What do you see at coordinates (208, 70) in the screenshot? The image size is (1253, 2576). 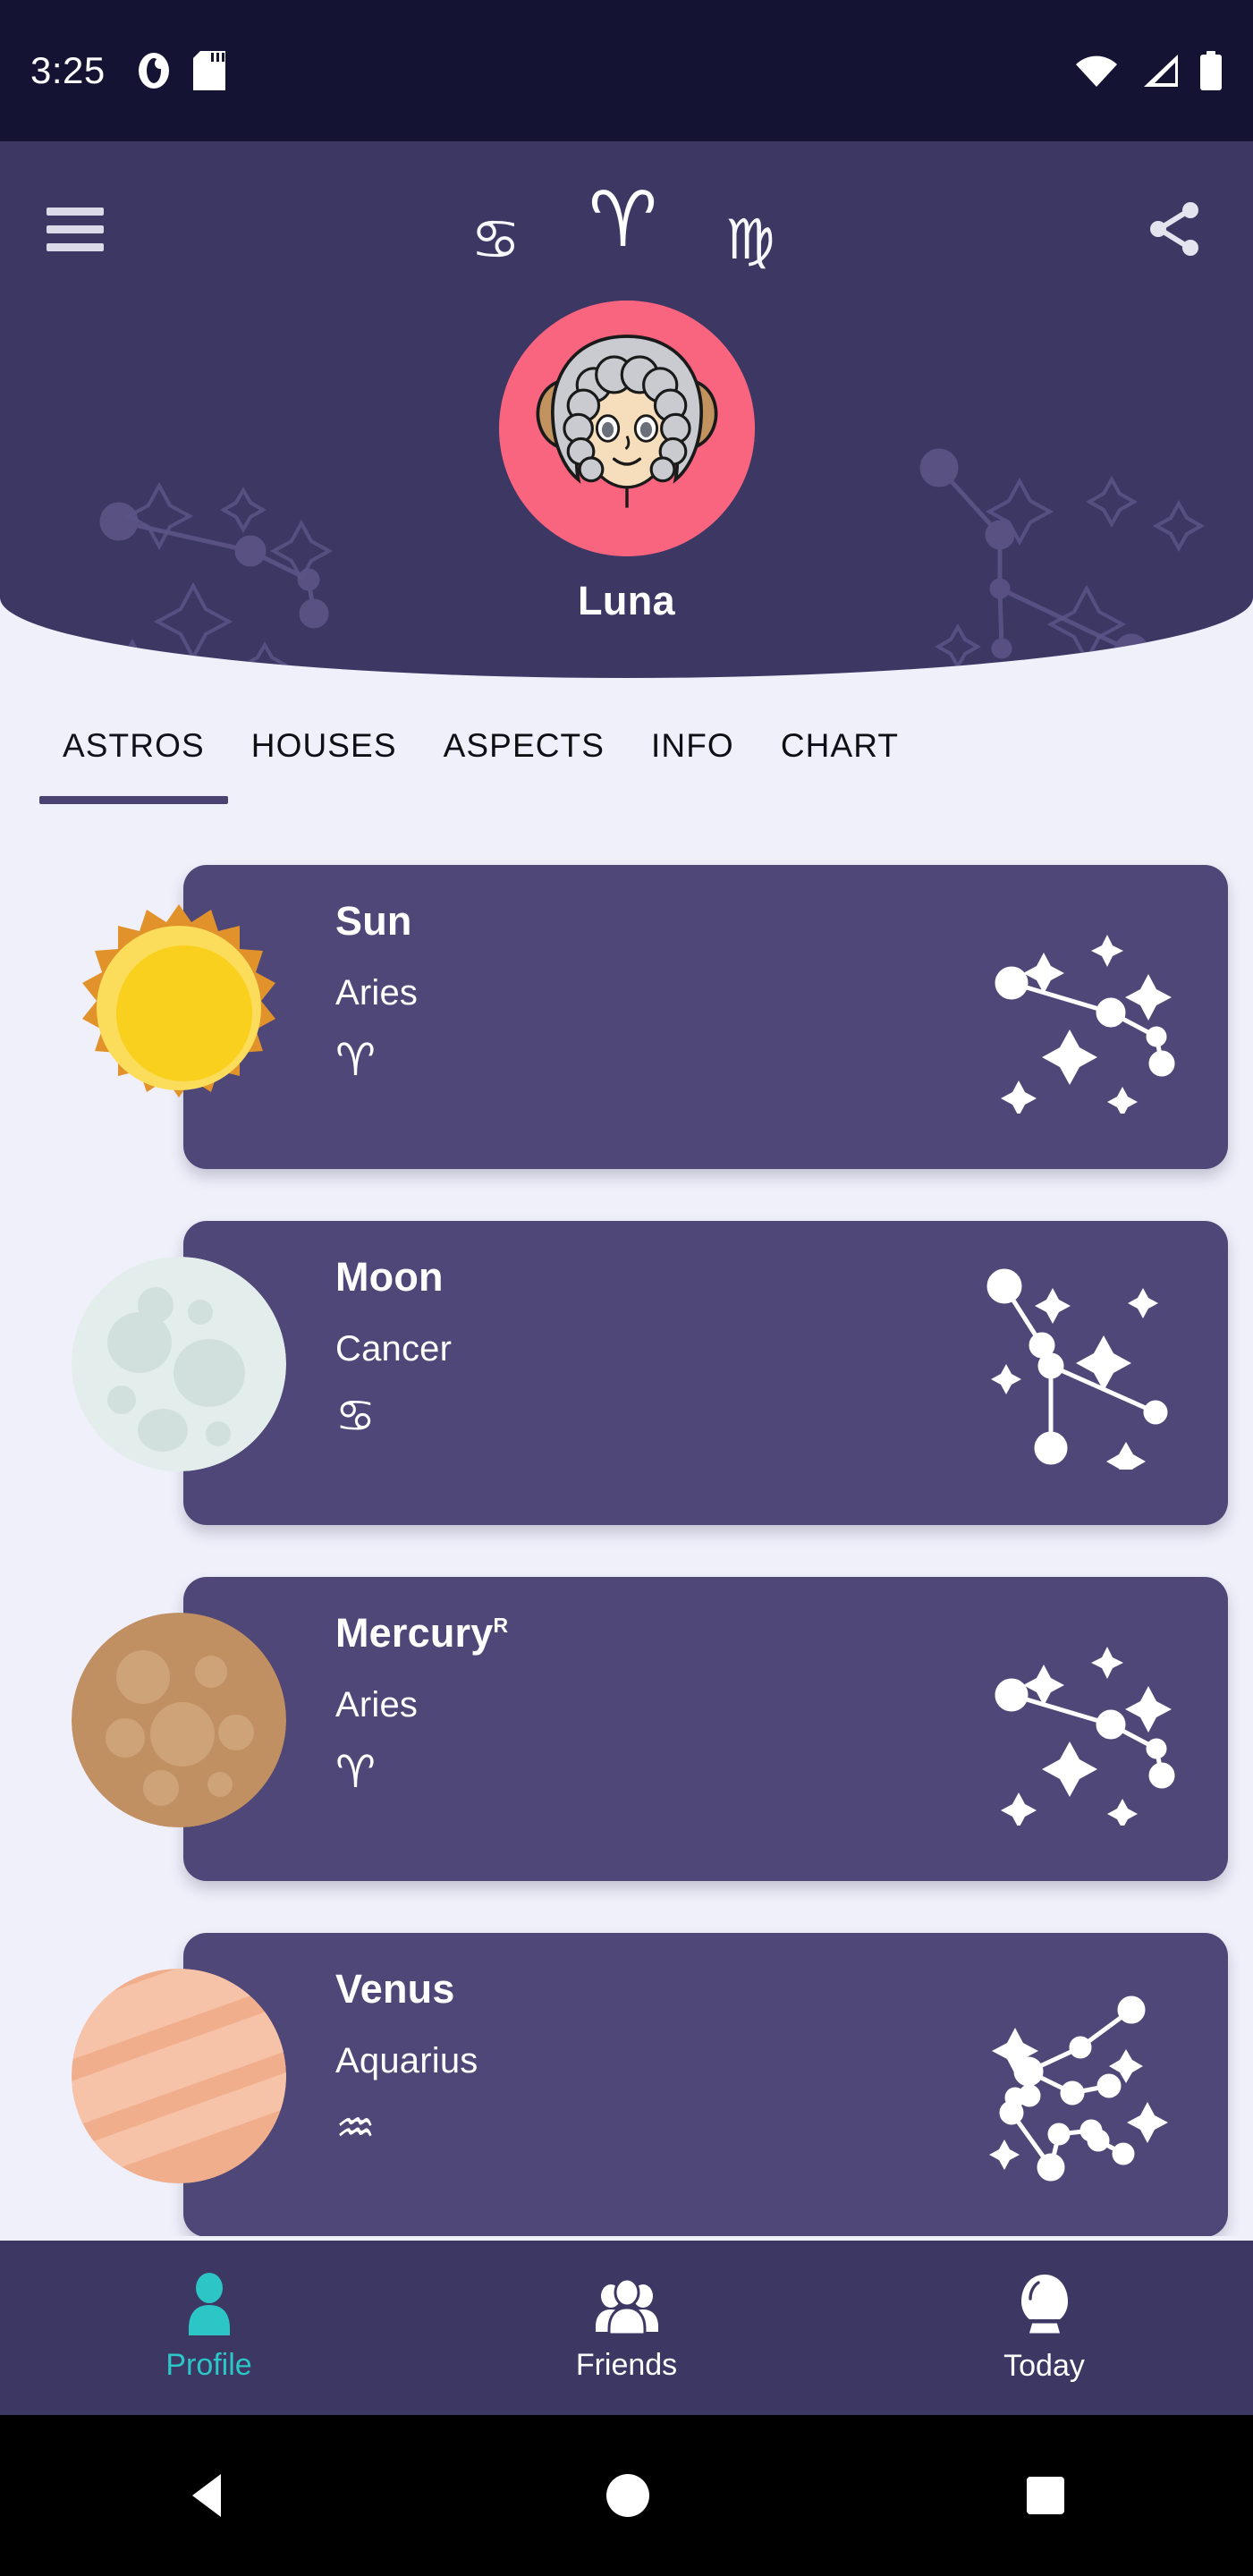 I see `sd-card-icon` at bounding box center [208, 70].